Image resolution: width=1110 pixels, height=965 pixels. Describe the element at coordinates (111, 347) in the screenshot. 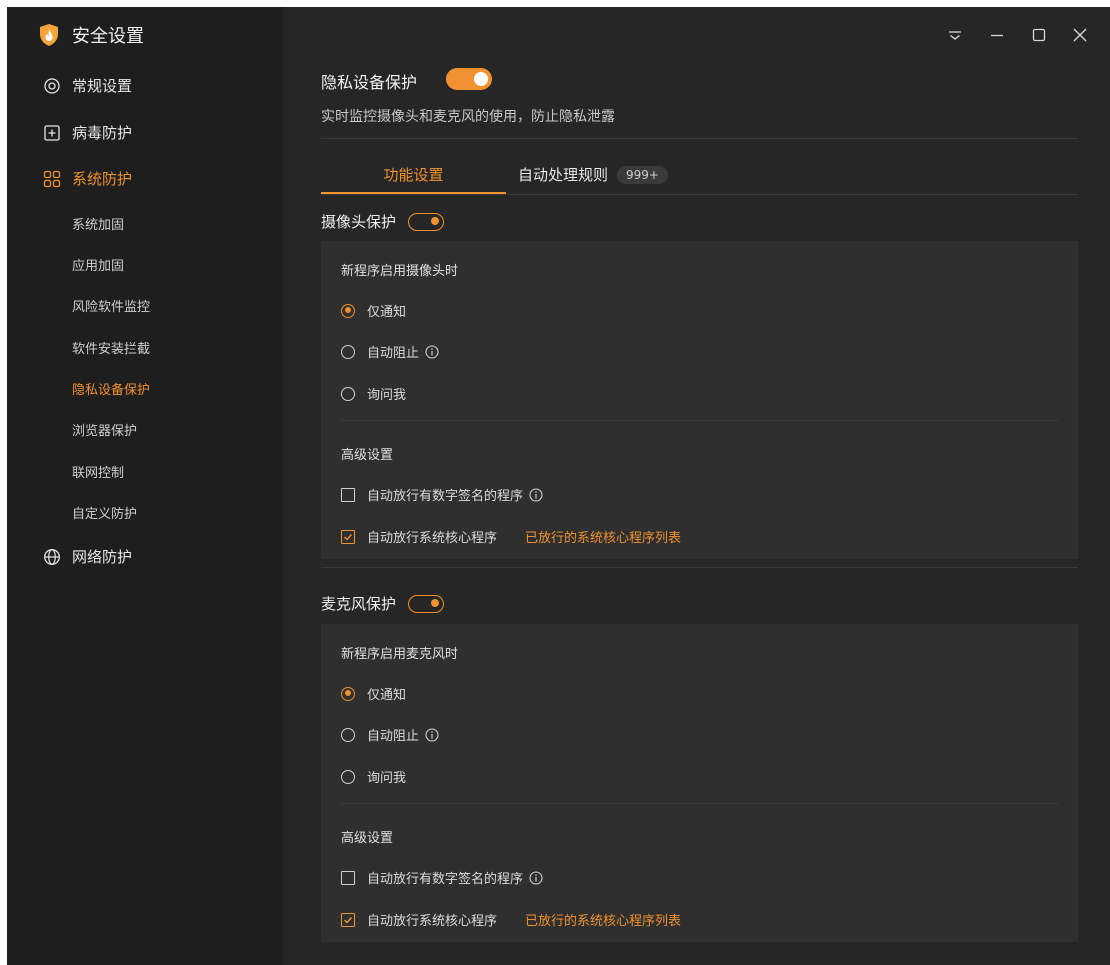

I see `sidebar-subitem-install-block: 软件安装拦截` at that location.